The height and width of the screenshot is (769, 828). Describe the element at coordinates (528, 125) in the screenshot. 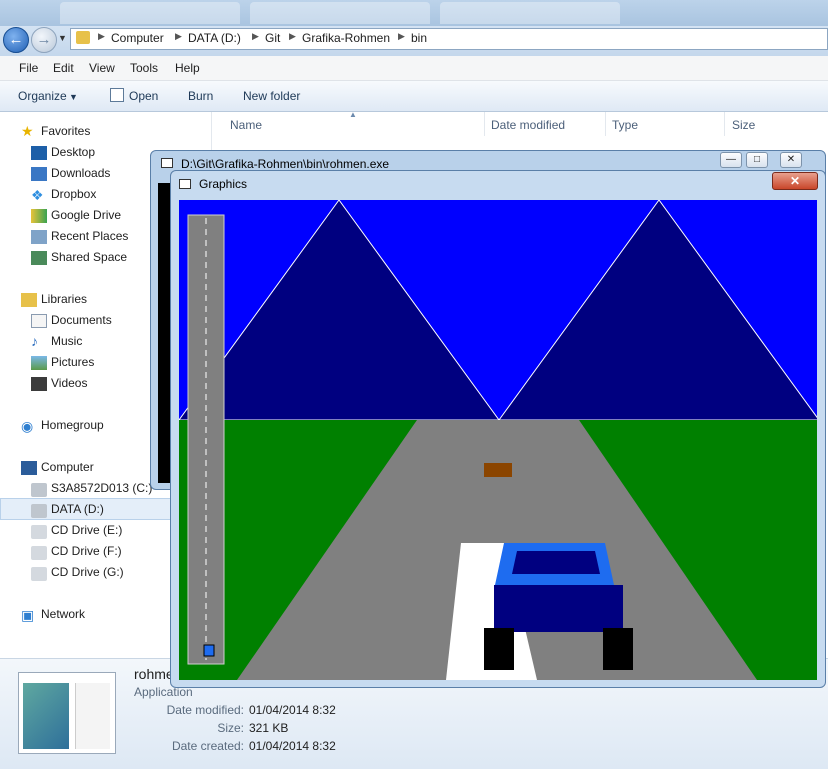

I see `column-header-date-modified: Date modified` at that location.